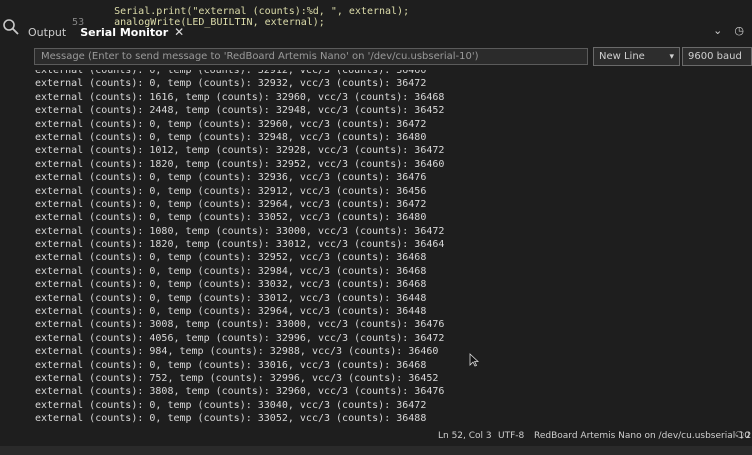 This screenshot has width=752, height=455. Describe the element at coordinates (465, 436) in the screenshot. I see `cursor-position: Ln 52, Col 3` at that location.